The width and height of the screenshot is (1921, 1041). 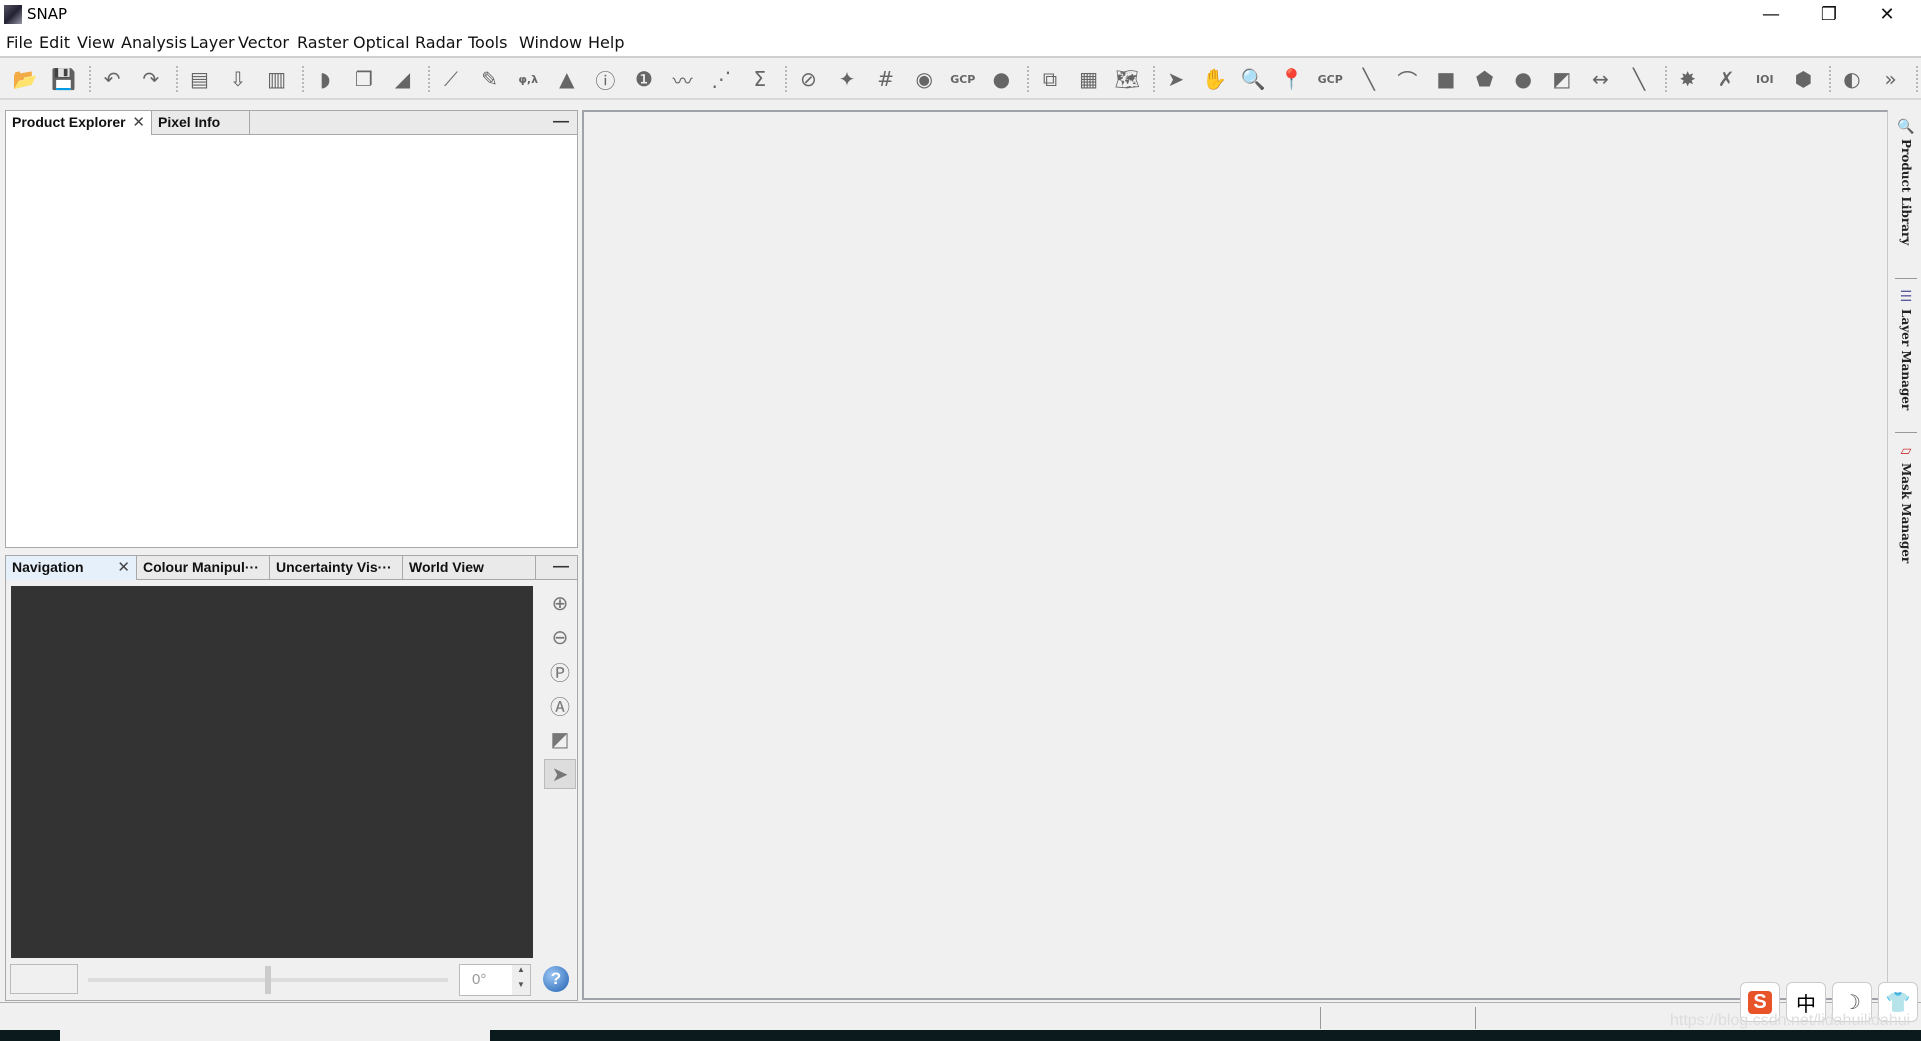 I want to click on select-tool-button: ➤, so click(x=1176, y=79).